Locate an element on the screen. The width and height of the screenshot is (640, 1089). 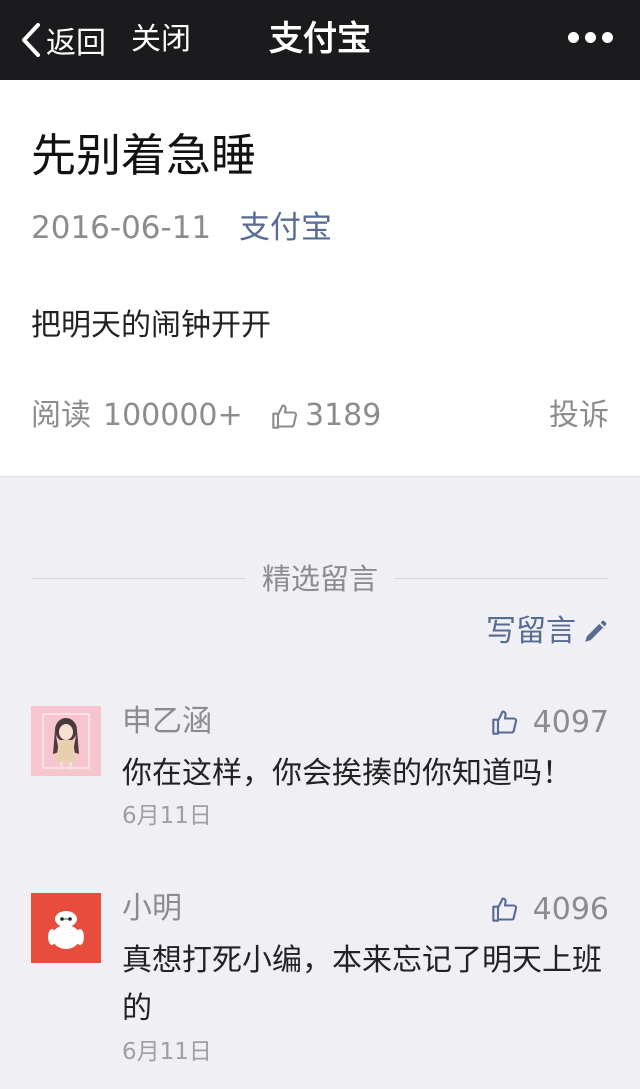
featured-comments-label: 精选留言 is located at coordinates (320, 579).